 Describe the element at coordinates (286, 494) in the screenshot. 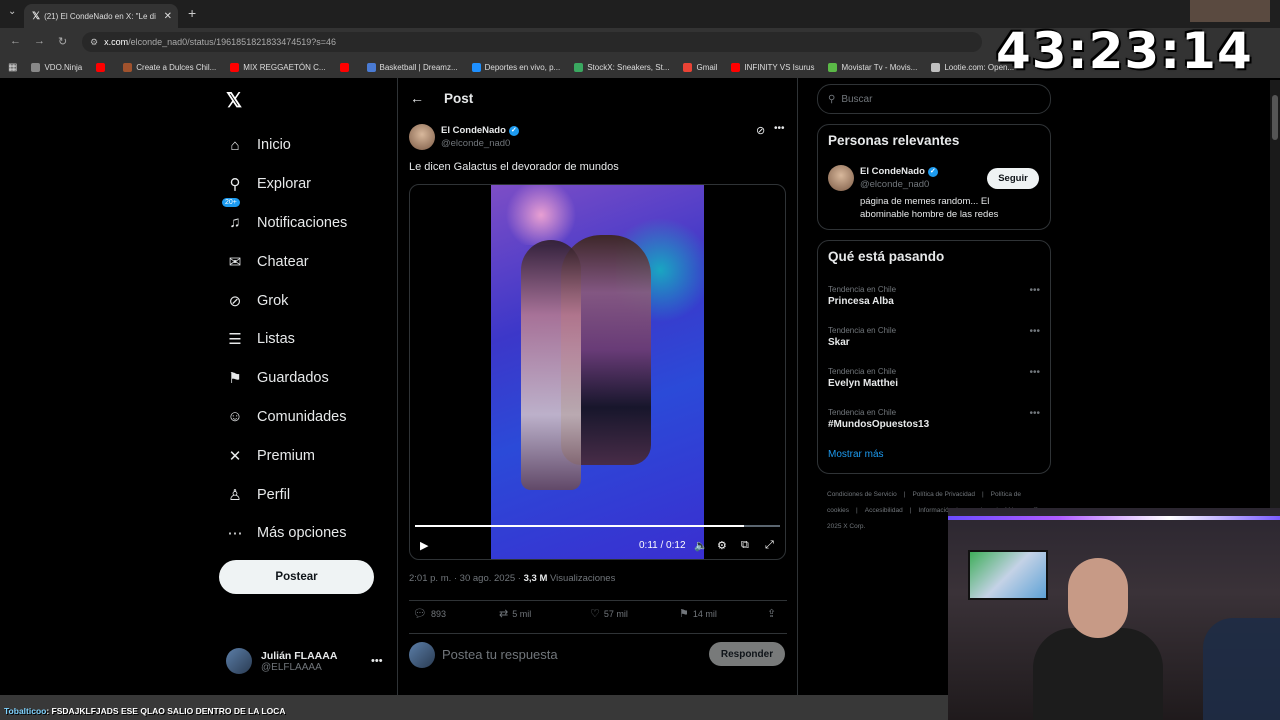

I see `sidebar-item-perfil: ♙ Perfil` at that location.